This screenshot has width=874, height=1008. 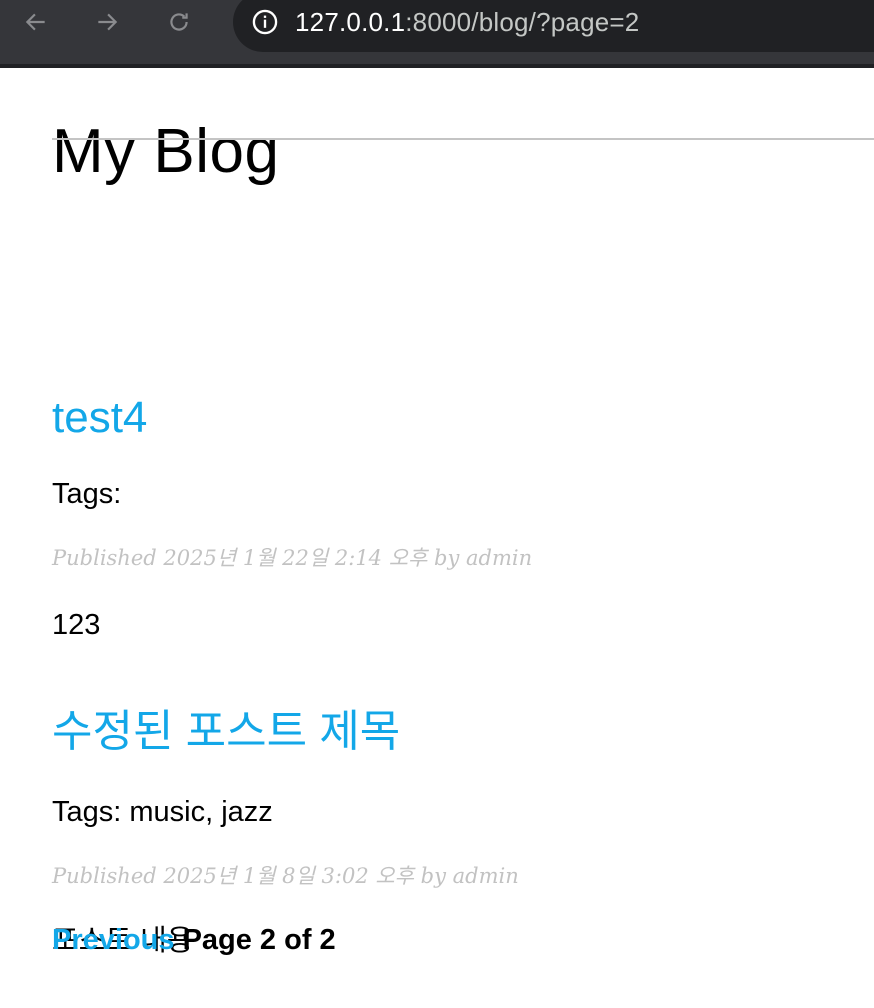 I want to click on back-button, so click(x=36, y=22).